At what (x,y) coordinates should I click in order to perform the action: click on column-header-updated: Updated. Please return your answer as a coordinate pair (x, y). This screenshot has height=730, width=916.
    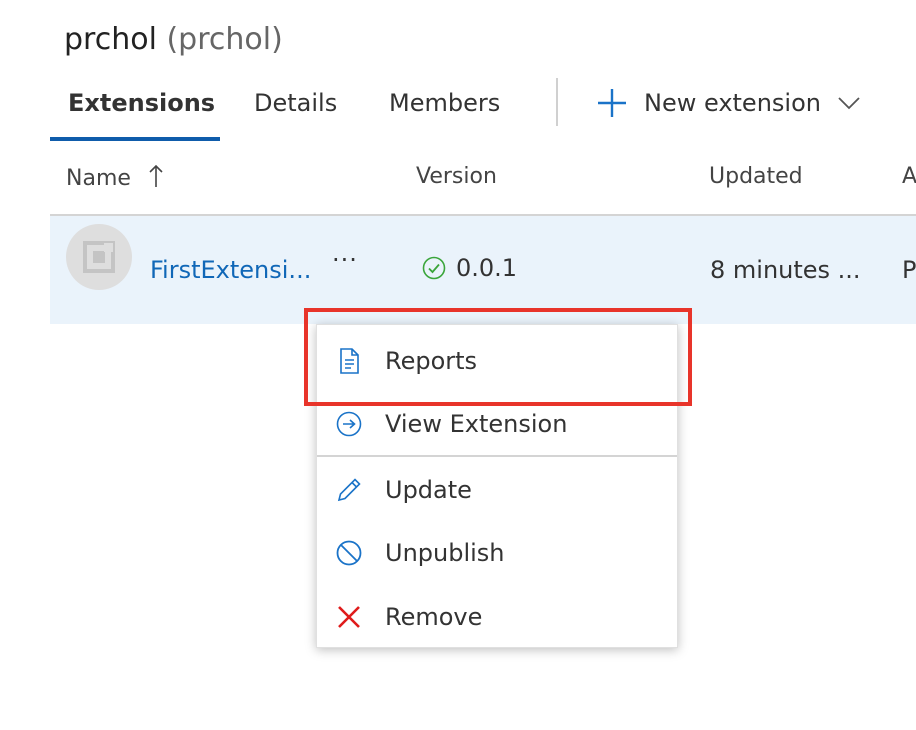
    Looking at the image, I should click on (756, 176).